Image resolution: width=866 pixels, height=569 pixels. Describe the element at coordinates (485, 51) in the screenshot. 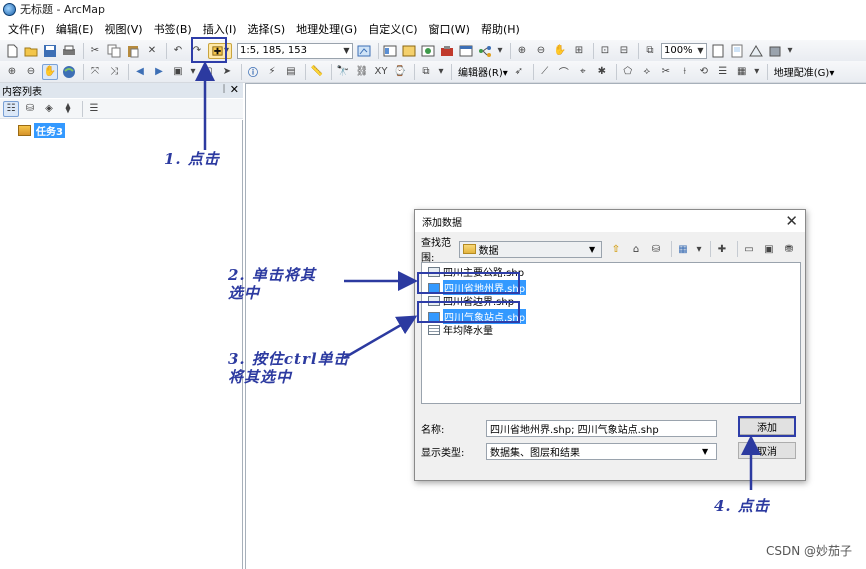

I see `model-builder-icon` at that location.